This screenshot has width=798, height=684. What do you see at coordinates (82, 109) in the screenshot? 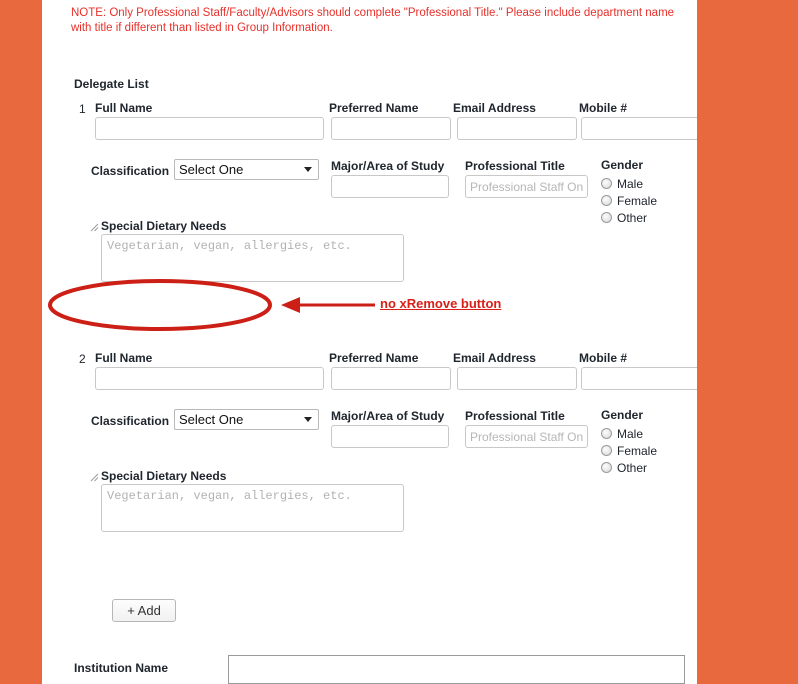
I see `delegate-number: 1` at bounding box center [82, 109].